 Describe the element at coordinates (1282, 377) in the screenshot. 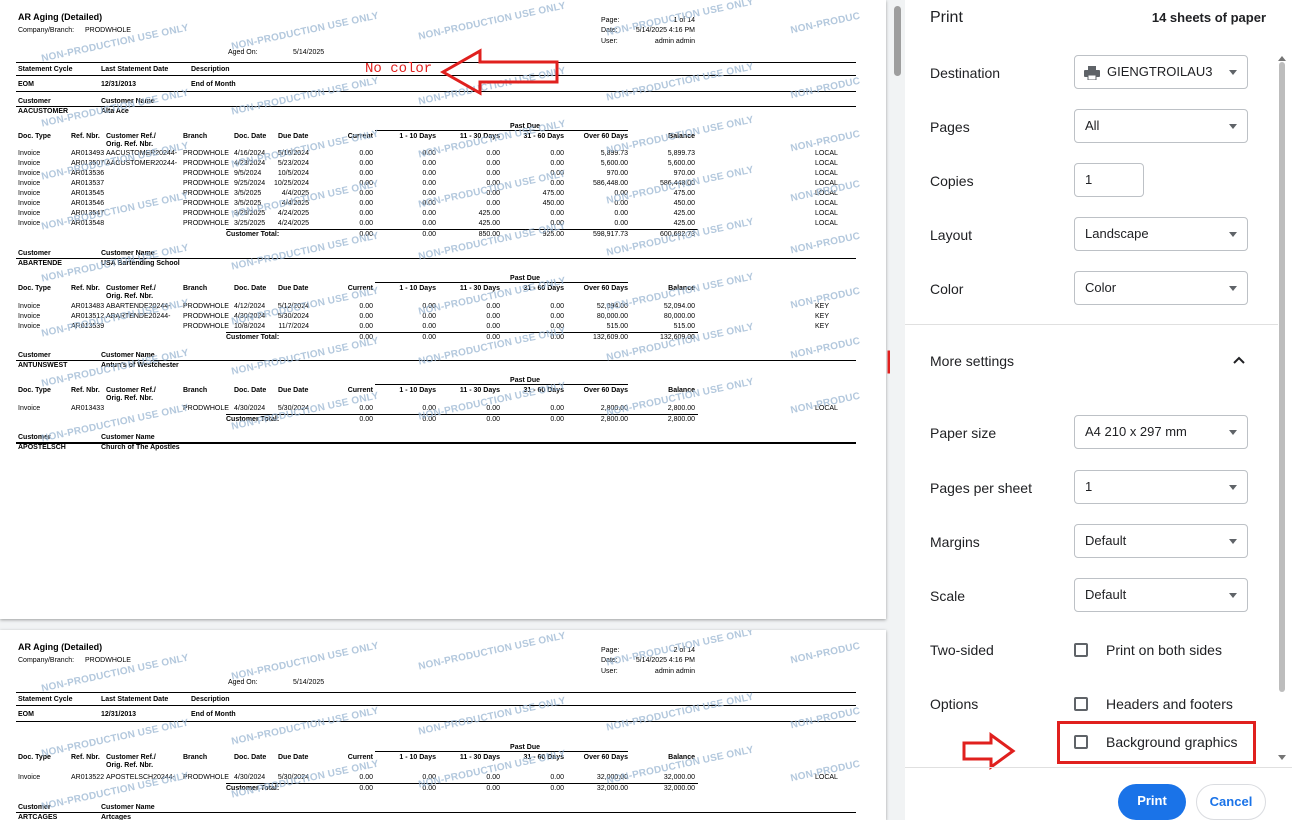

I see `settings-scrollbar-thumb` at that location.